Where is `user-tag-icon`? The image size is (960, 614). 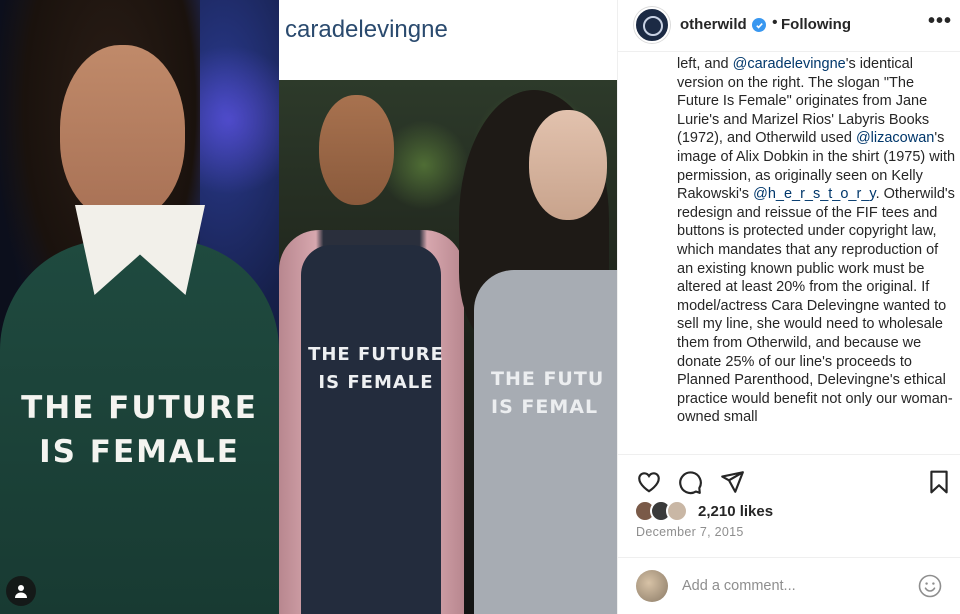
user-tag-icon is located at coordinates (21, 591).